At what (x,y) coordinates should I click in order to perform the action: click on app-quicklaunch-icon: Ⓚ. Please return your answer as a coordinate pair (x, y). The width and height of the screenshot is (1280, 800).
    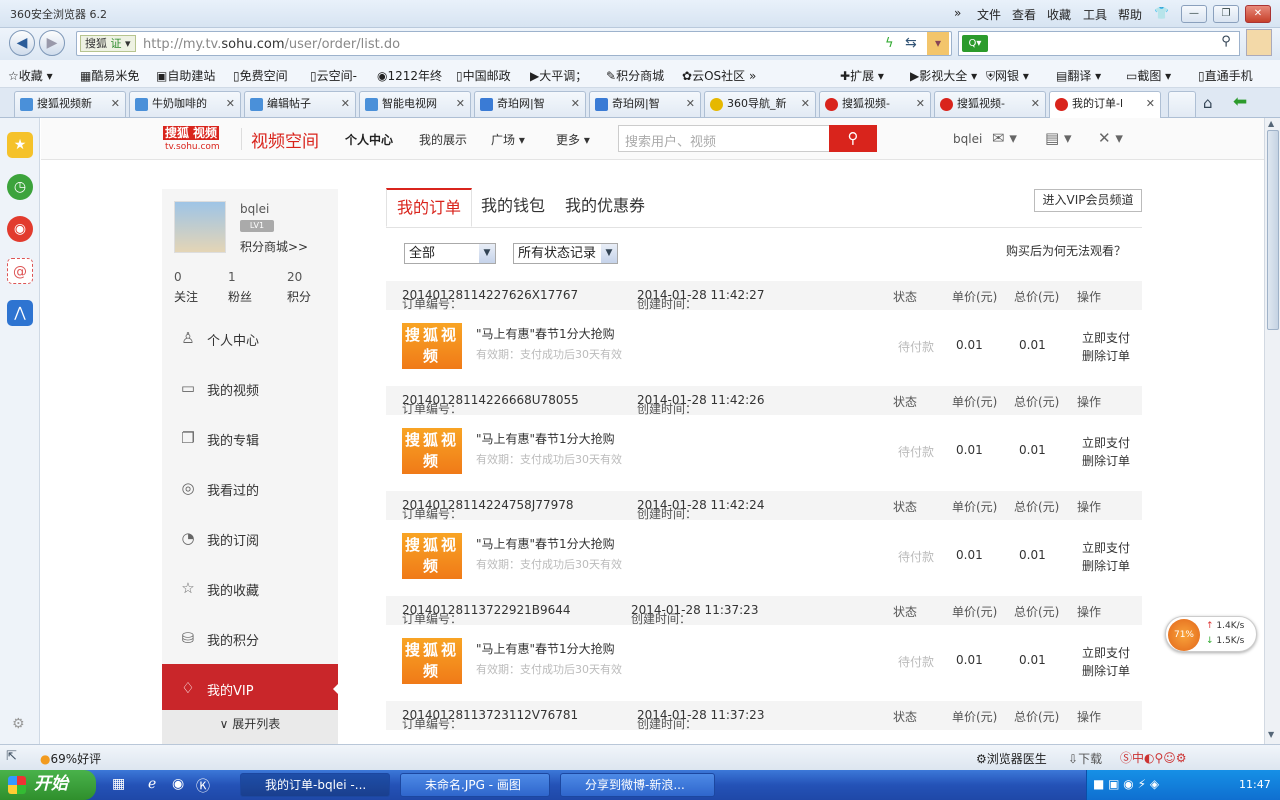
    Looking at the image, I should click on (203, 786).